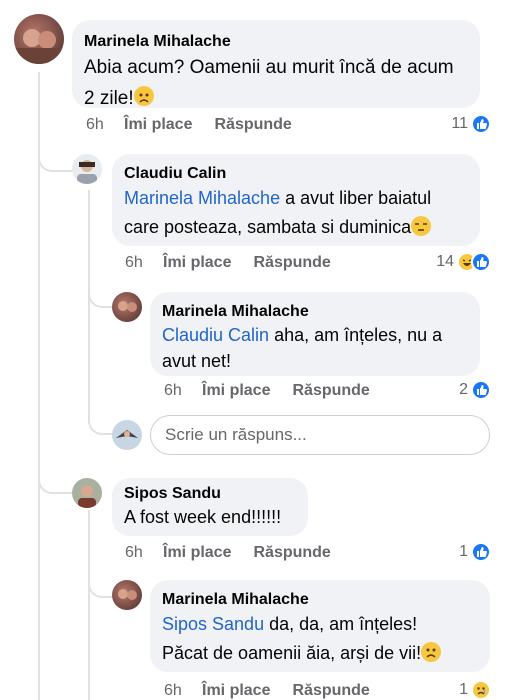  What do you see at coordinates (213, 624) in the screenshot?
I see `mention-link: Sipos Sandu` at bounding box center [213, 624].